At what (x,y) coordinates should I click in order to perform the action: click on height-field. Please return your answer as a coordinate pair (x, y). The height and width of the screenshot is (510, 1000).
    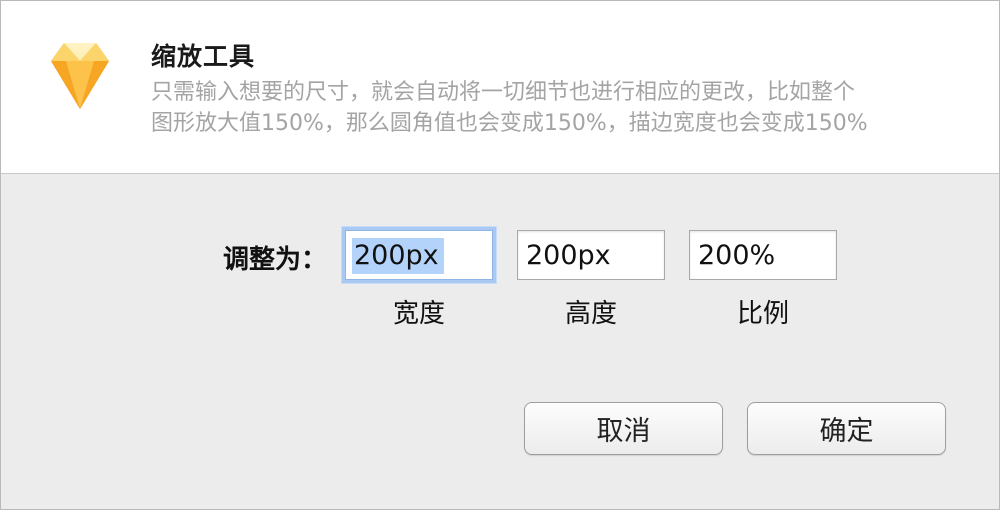
    Looking at the image, I should click on (591, 255).